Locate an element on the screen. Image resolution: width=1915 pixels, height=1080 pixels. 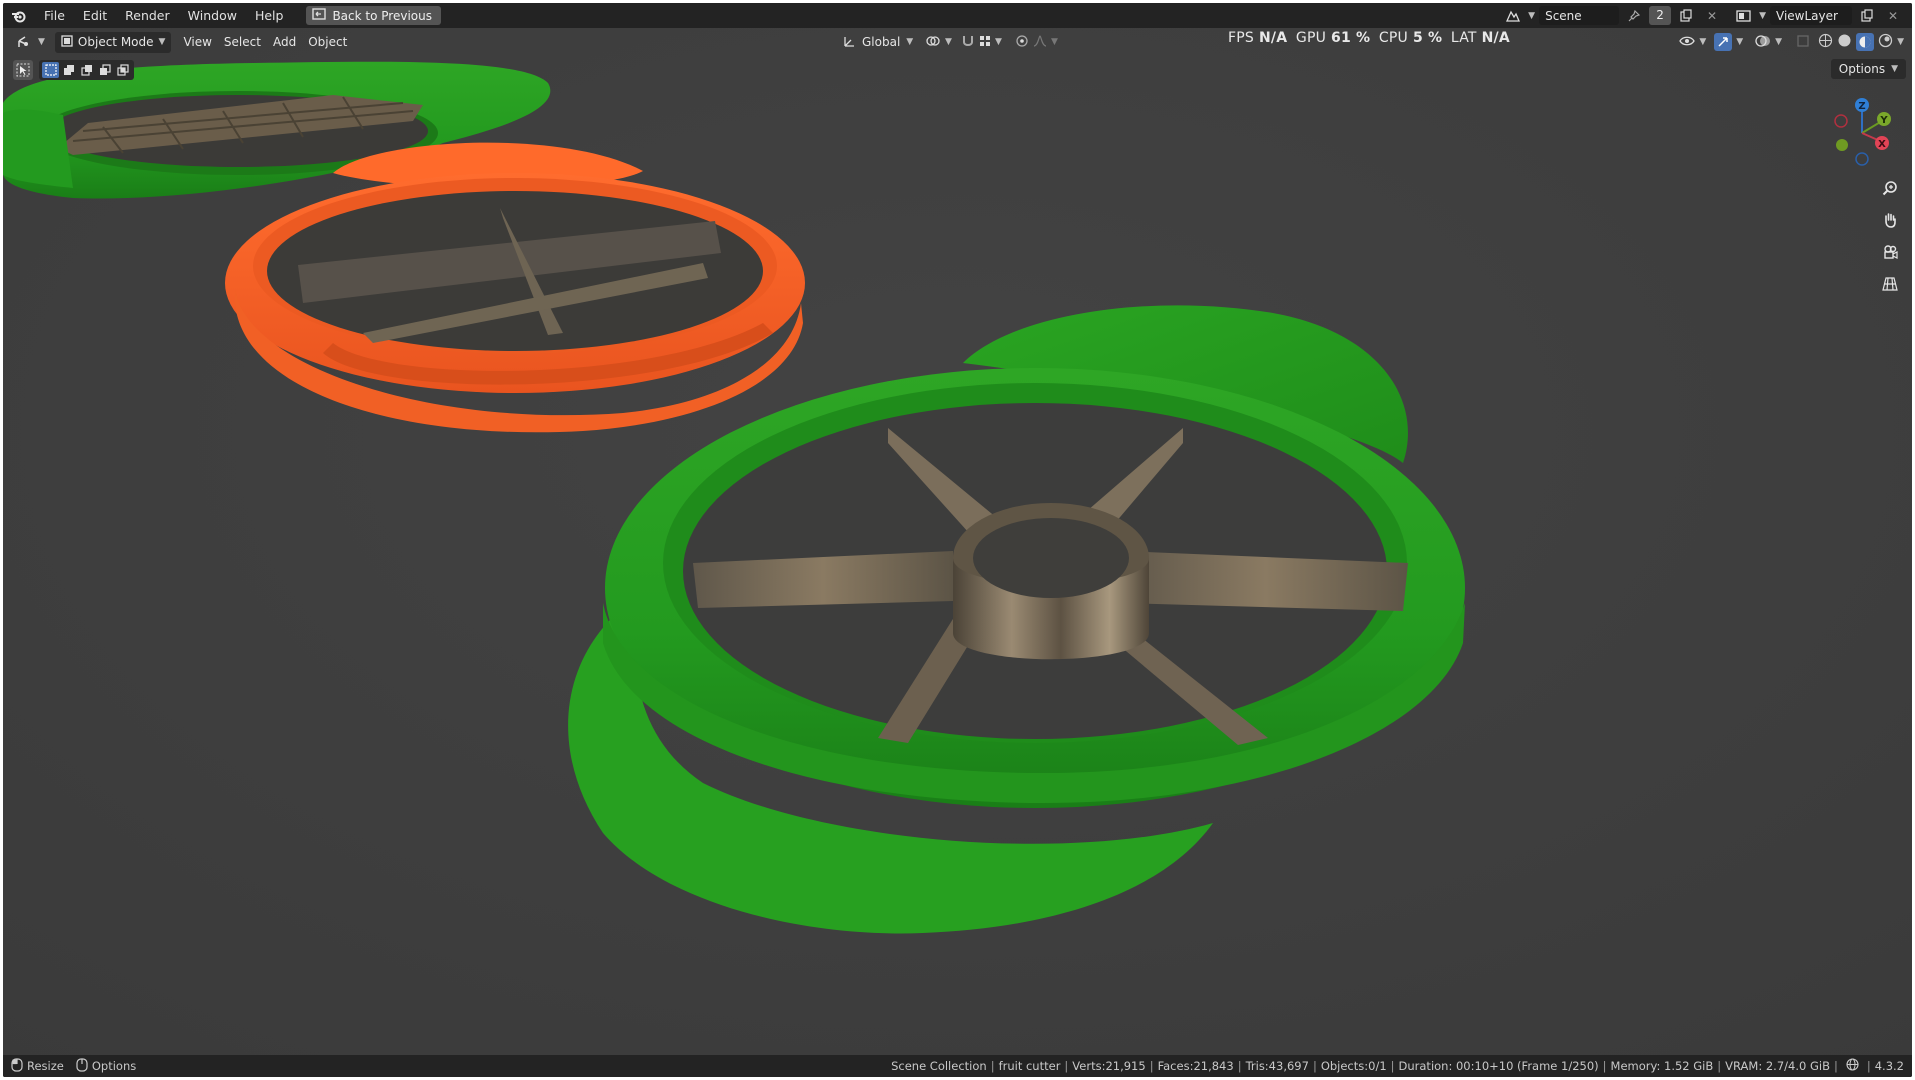
material-preview-icon is located at coordinates (1865, 42).